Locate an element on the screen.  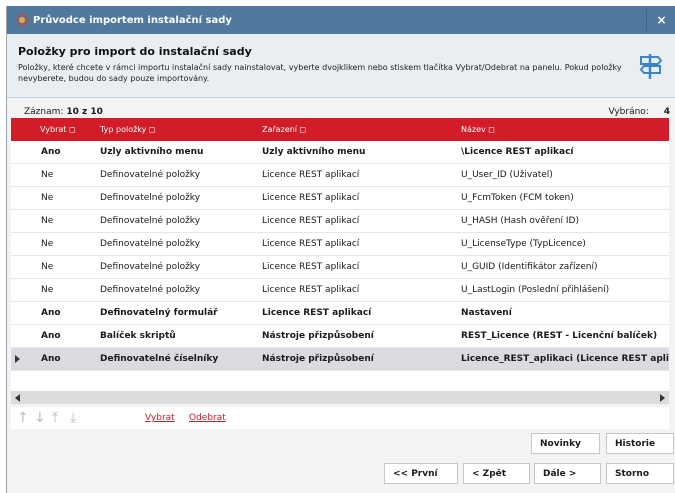
cell-name: Nastavení is located at coordinates (486, 313).